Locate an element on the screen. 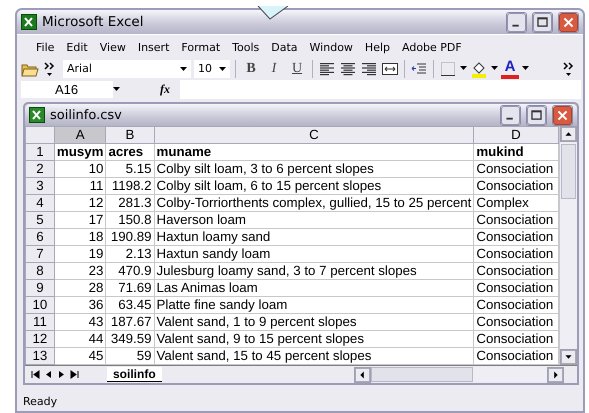  column-header: C is located at coordinates (314, 135).